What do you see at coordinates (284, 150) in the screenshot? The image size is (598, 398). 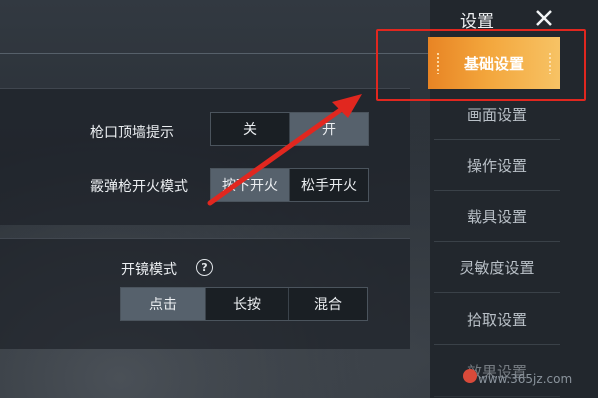 I see `annotation-arrow-icon` at bounding box center [284, 150].